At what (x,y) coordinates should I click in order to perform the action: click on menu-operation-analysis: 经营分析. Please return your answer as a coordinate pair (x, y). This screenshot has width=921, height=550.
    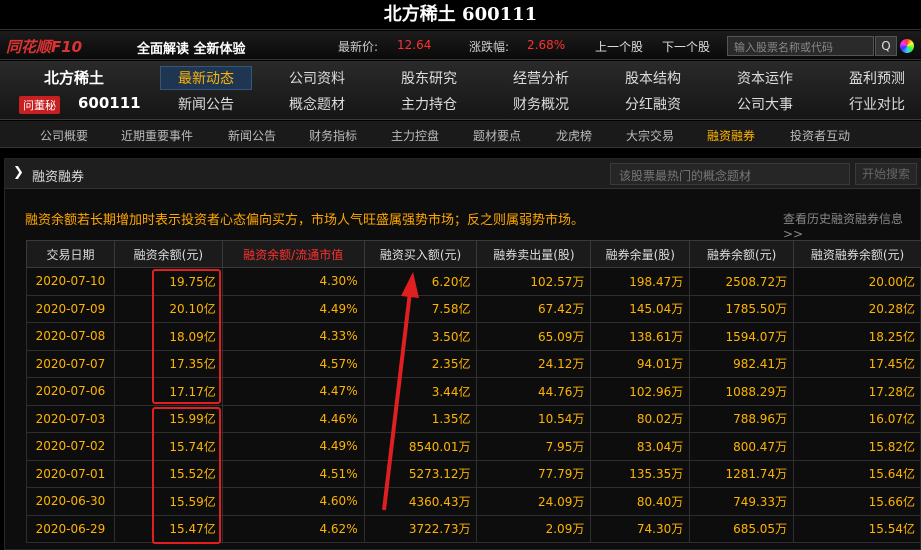
    Looking at the image, I should click on (541, 79).